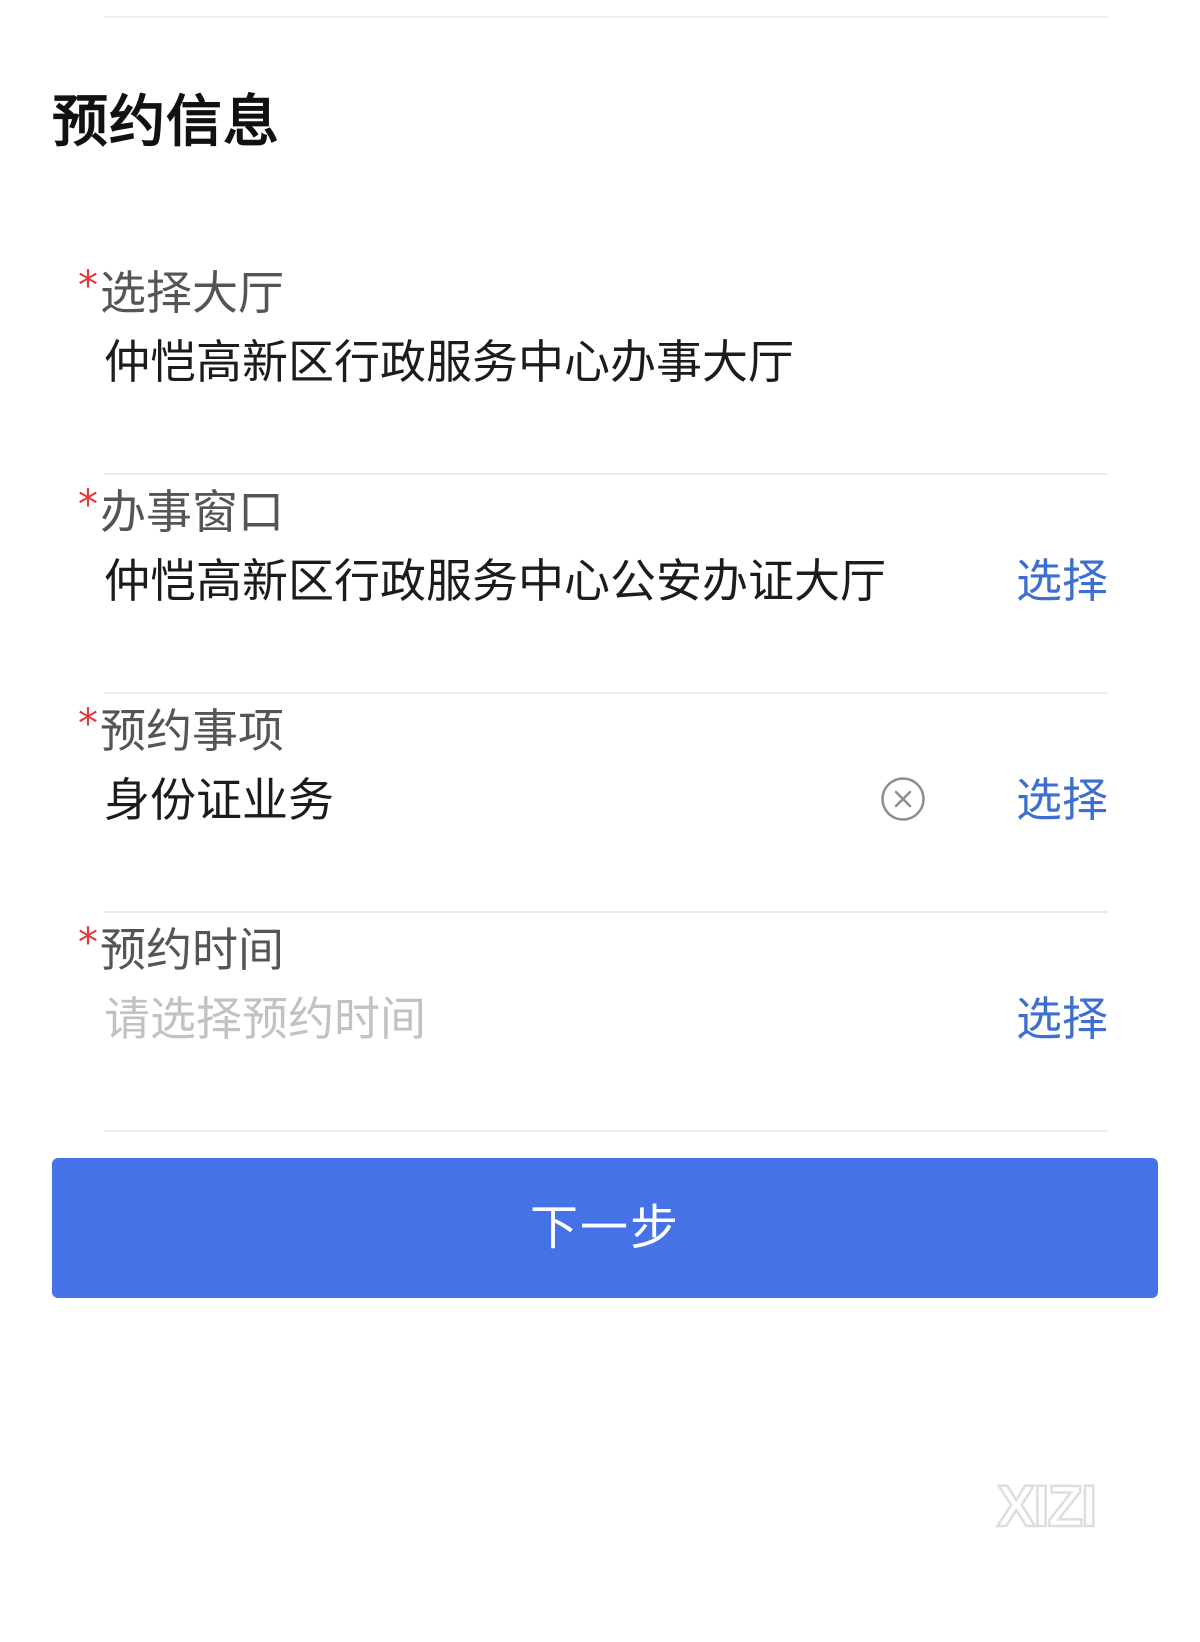  I want to click on service-select-button: 选择, so click(1062, 800).